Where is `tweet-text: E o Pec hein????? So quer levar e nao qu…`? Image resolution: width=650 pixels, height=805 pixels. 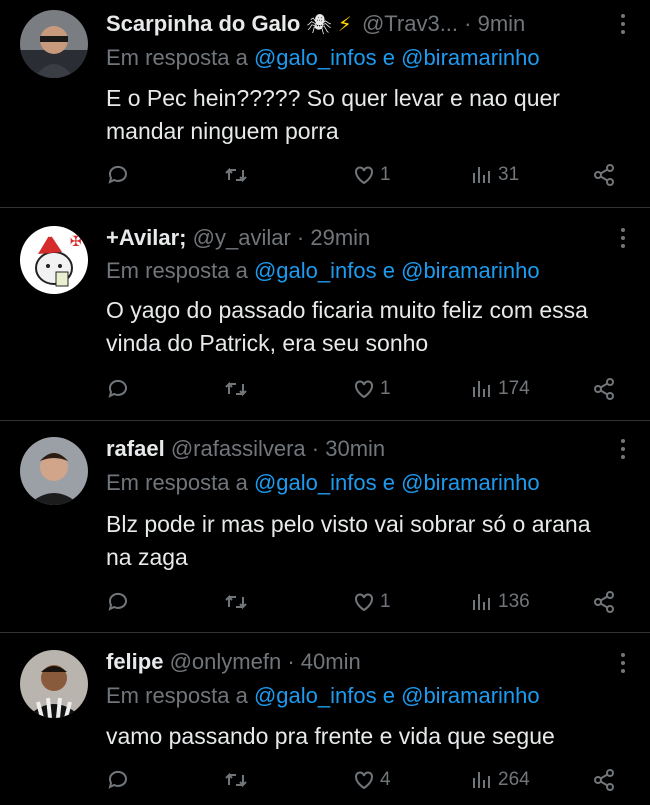 tweet-text: E o Pec hein????? So quer levar e nao qu… is located at coordinates (333, 114).